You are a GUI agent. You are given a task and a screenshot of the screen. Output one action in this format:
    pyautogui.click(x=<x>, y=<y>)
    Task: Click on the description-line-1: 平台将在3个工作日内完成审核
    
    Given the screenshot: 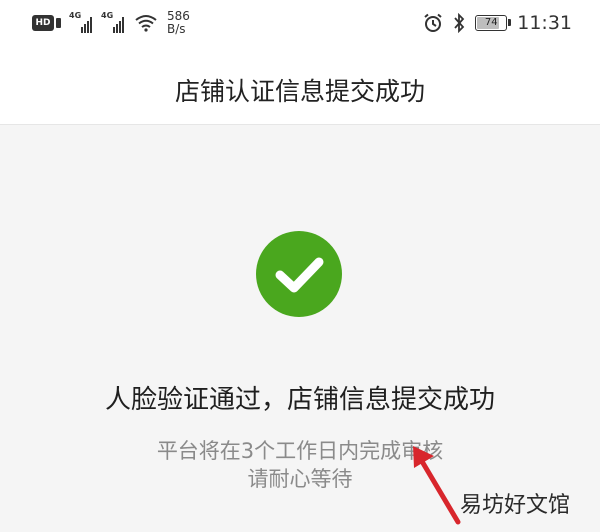 What is the action you would take?
    pyautogui.click(x=300, y=451)
    